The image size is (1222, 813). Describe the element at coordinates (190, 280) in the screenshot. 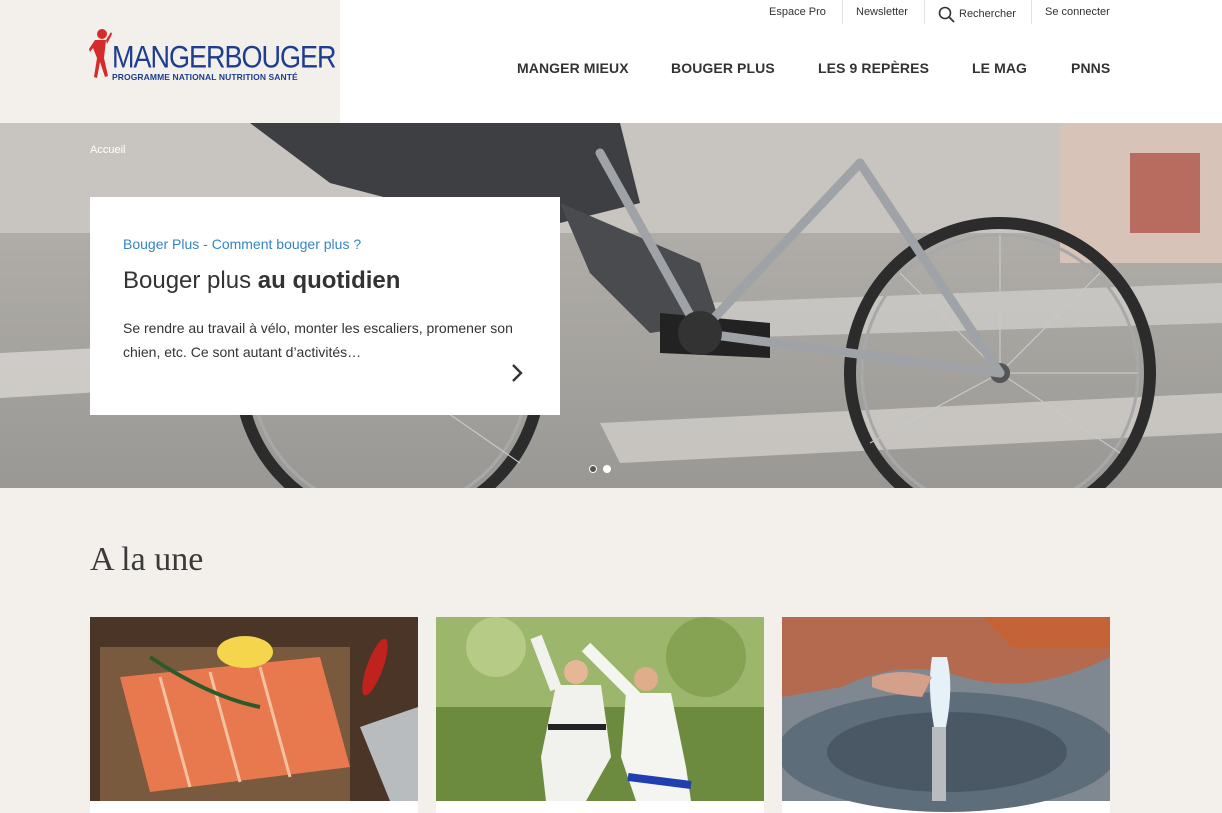

I see `card-title-plain: Bouger plus` at that location.